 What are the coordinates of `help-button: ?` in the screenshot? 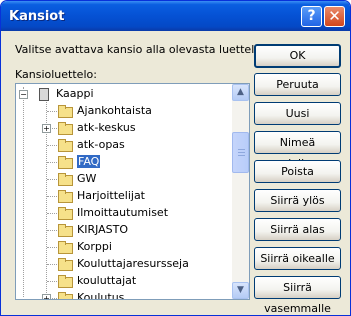 It's located at (311, 16).